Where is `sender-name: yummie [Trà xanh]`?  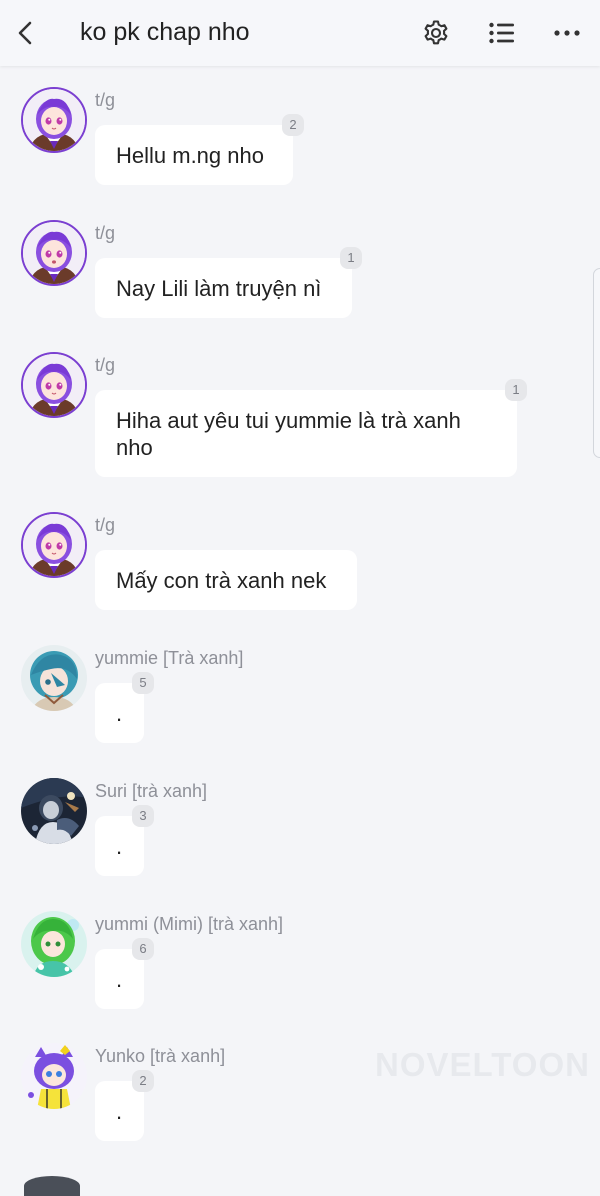 sender-name: yummie [Trà xanh] is located at coordinates (169, 658).